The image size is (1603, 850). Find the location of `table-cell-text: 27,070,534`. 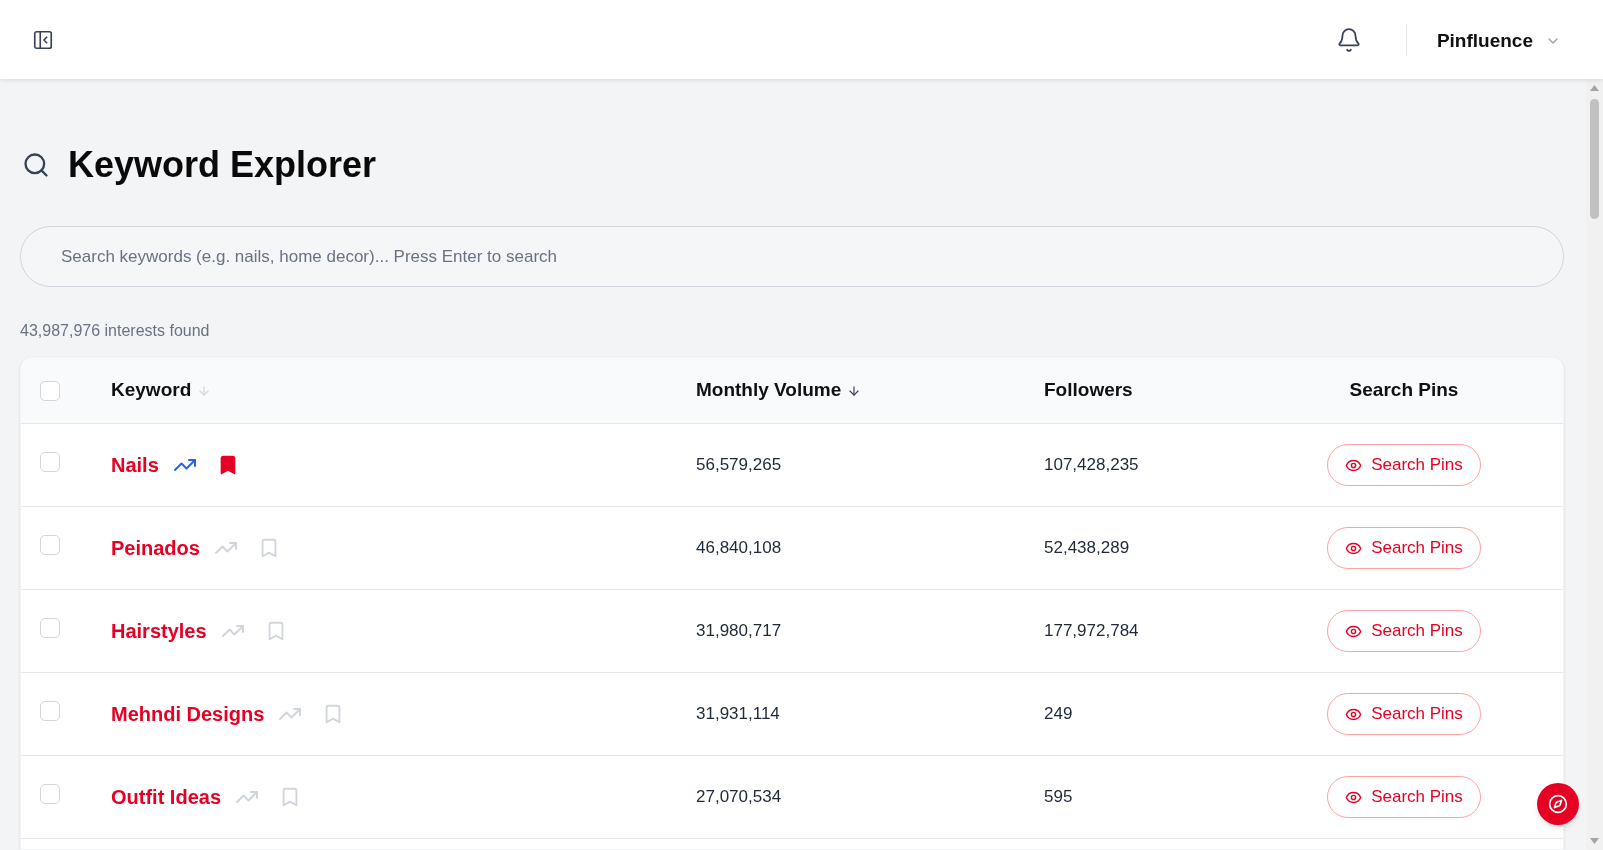

table-cell-text: 27,070,534 is located at coordinates (739, 797).